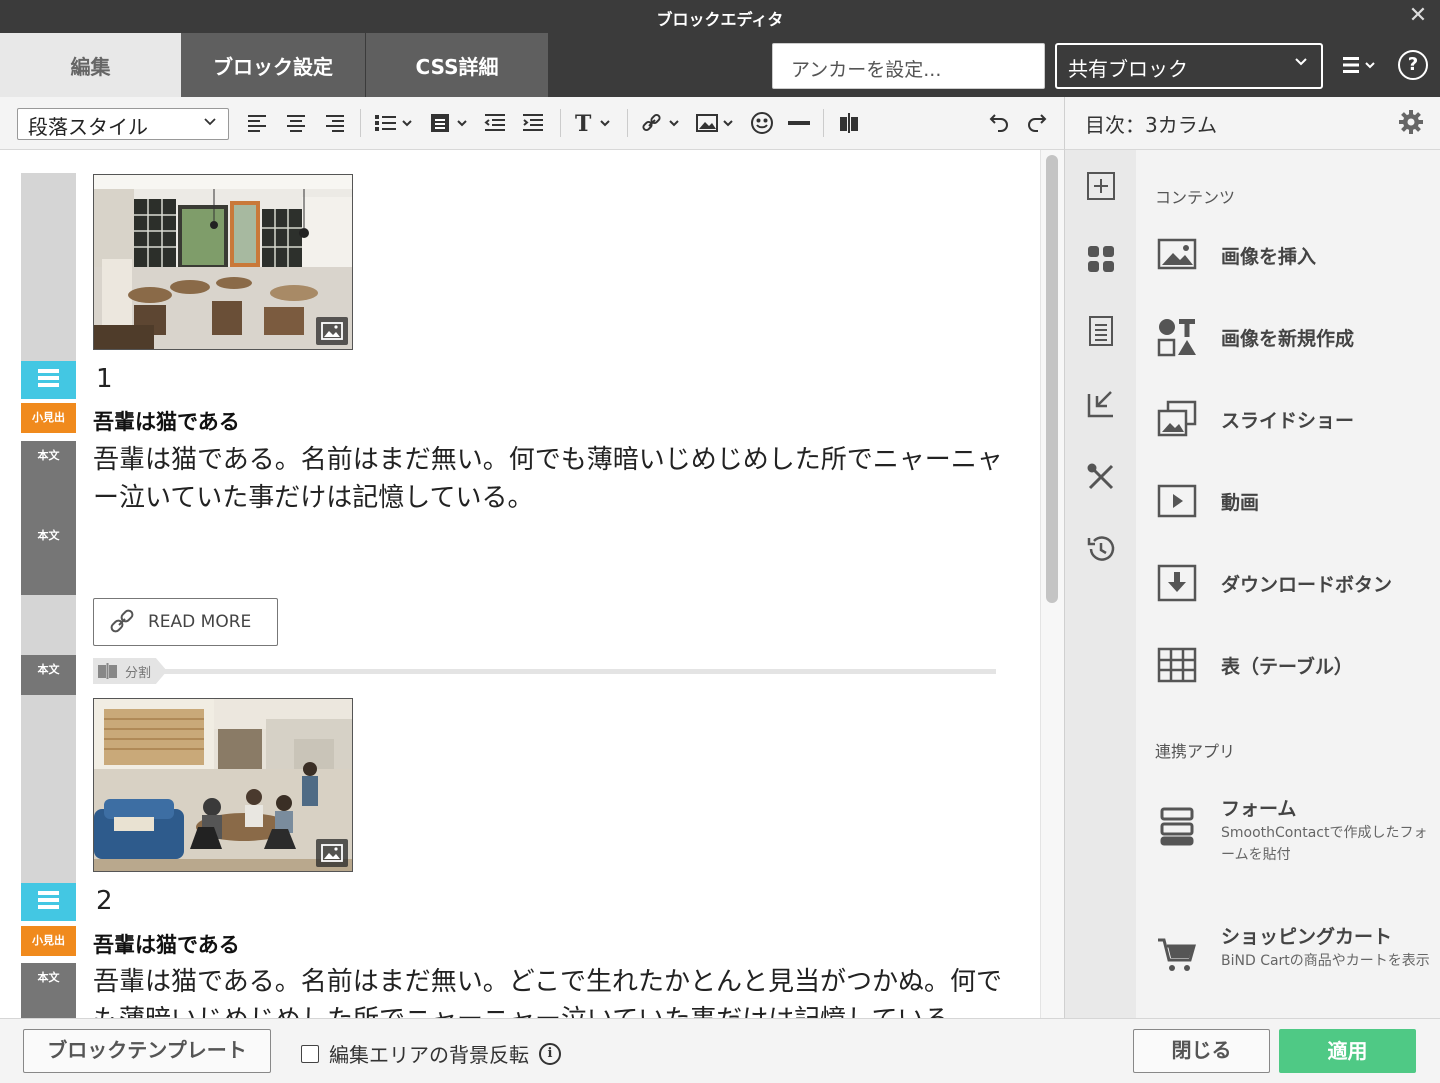  I want to click on redo-icon, so click(1038, 123).